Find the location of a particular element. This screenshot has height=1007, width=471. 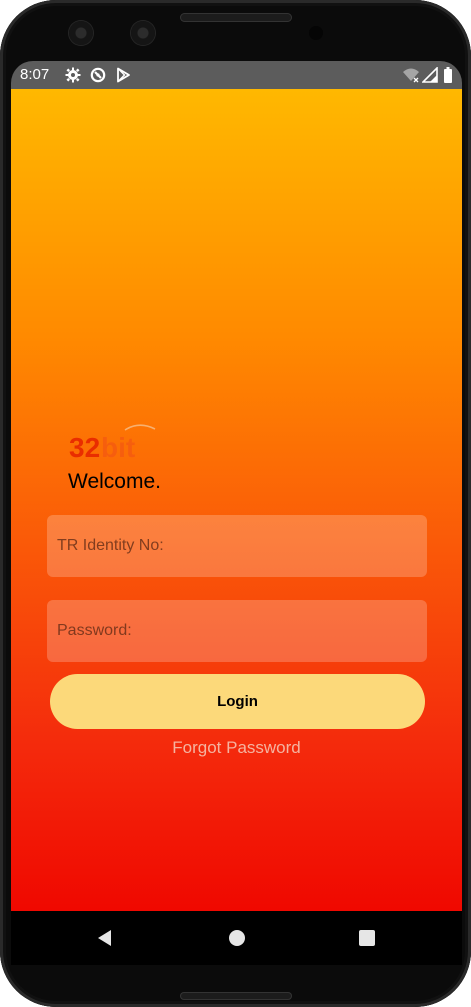

battery-icon is located at coordinates (448, 75).